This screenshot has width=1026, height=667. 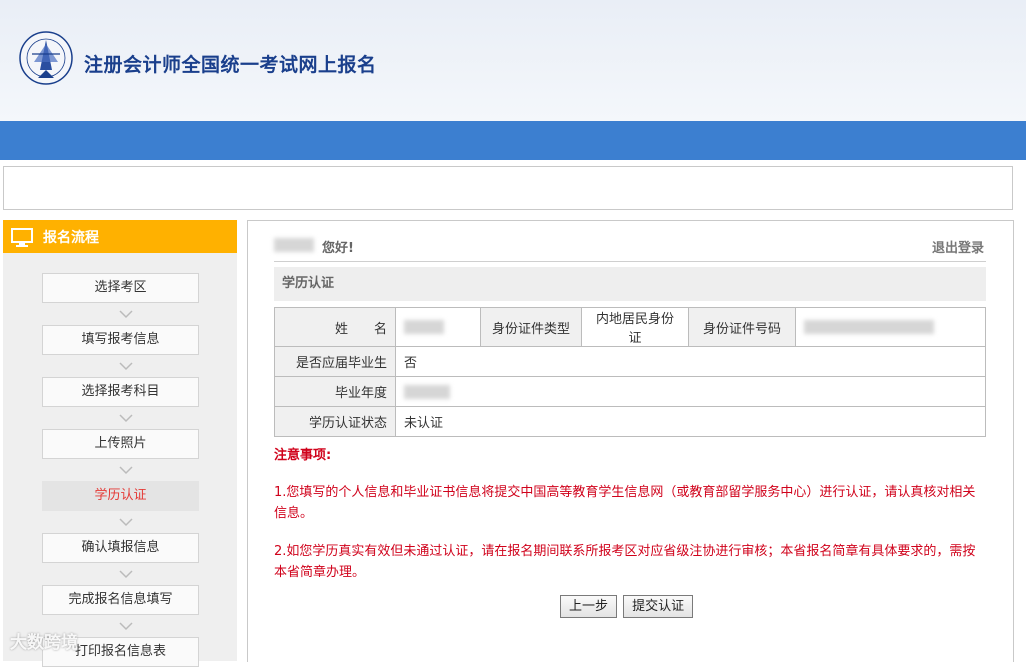 What do you see at coordinates (120, 392) in the screenshot?
I see `step-select-subjects: 选择报考科目` at bounding box center [120, 392].